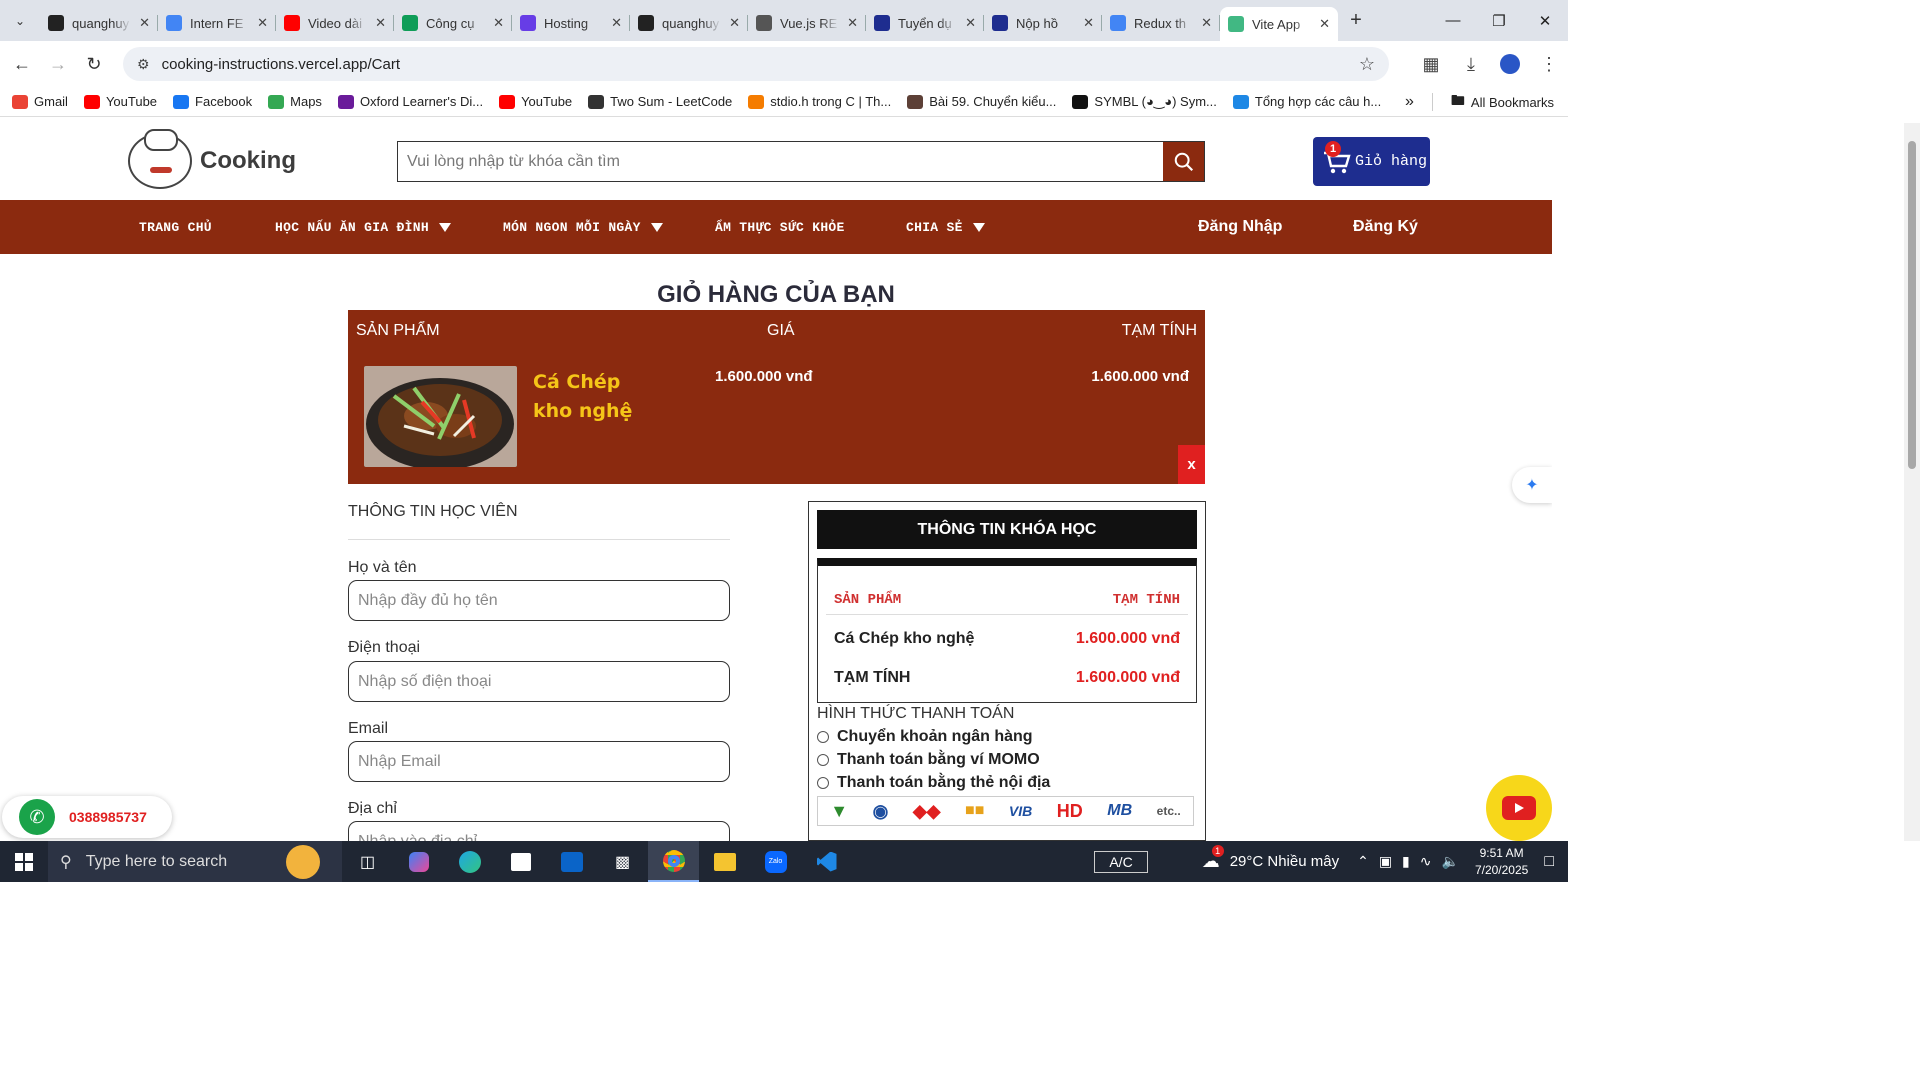 The width and height of the screenshot is (1920, 1080). I want to click on address-input, so click(539, 831).